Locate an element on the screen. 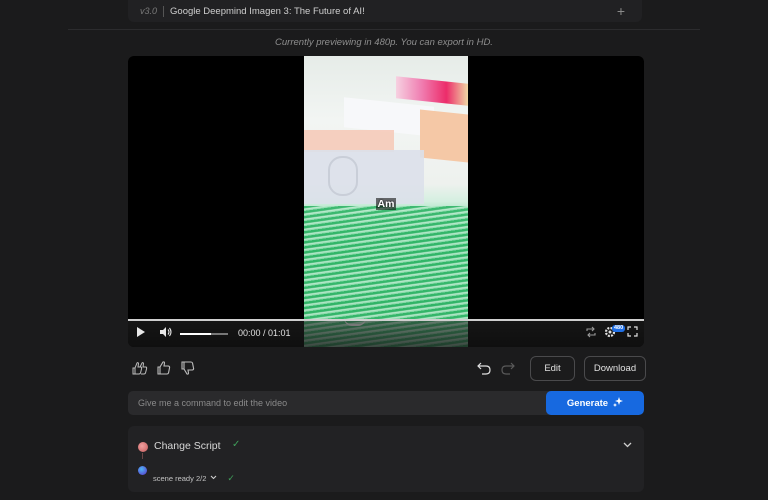  separator is located at coordinates (164, 11).